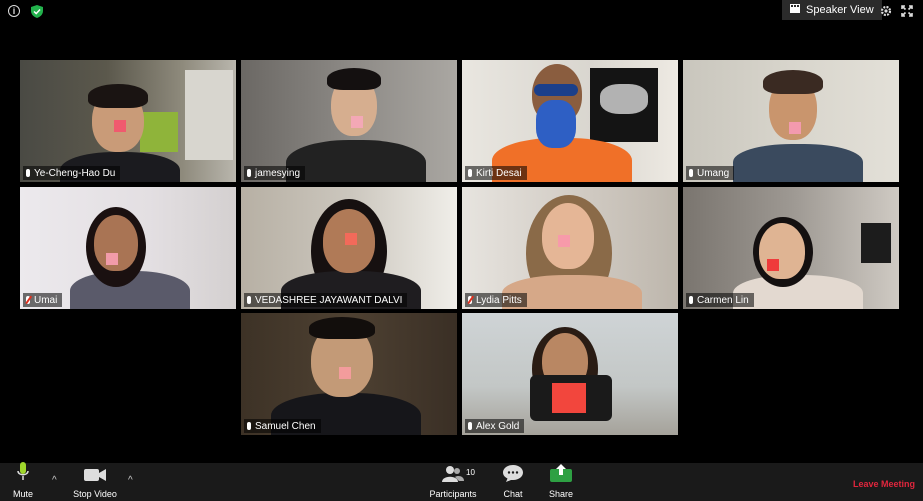 The image size is (923, 501). What do you see at coordinates (470, 472) in the screenshot?
I see `participants-count-badge: 10` at bounding box center [470, 472].